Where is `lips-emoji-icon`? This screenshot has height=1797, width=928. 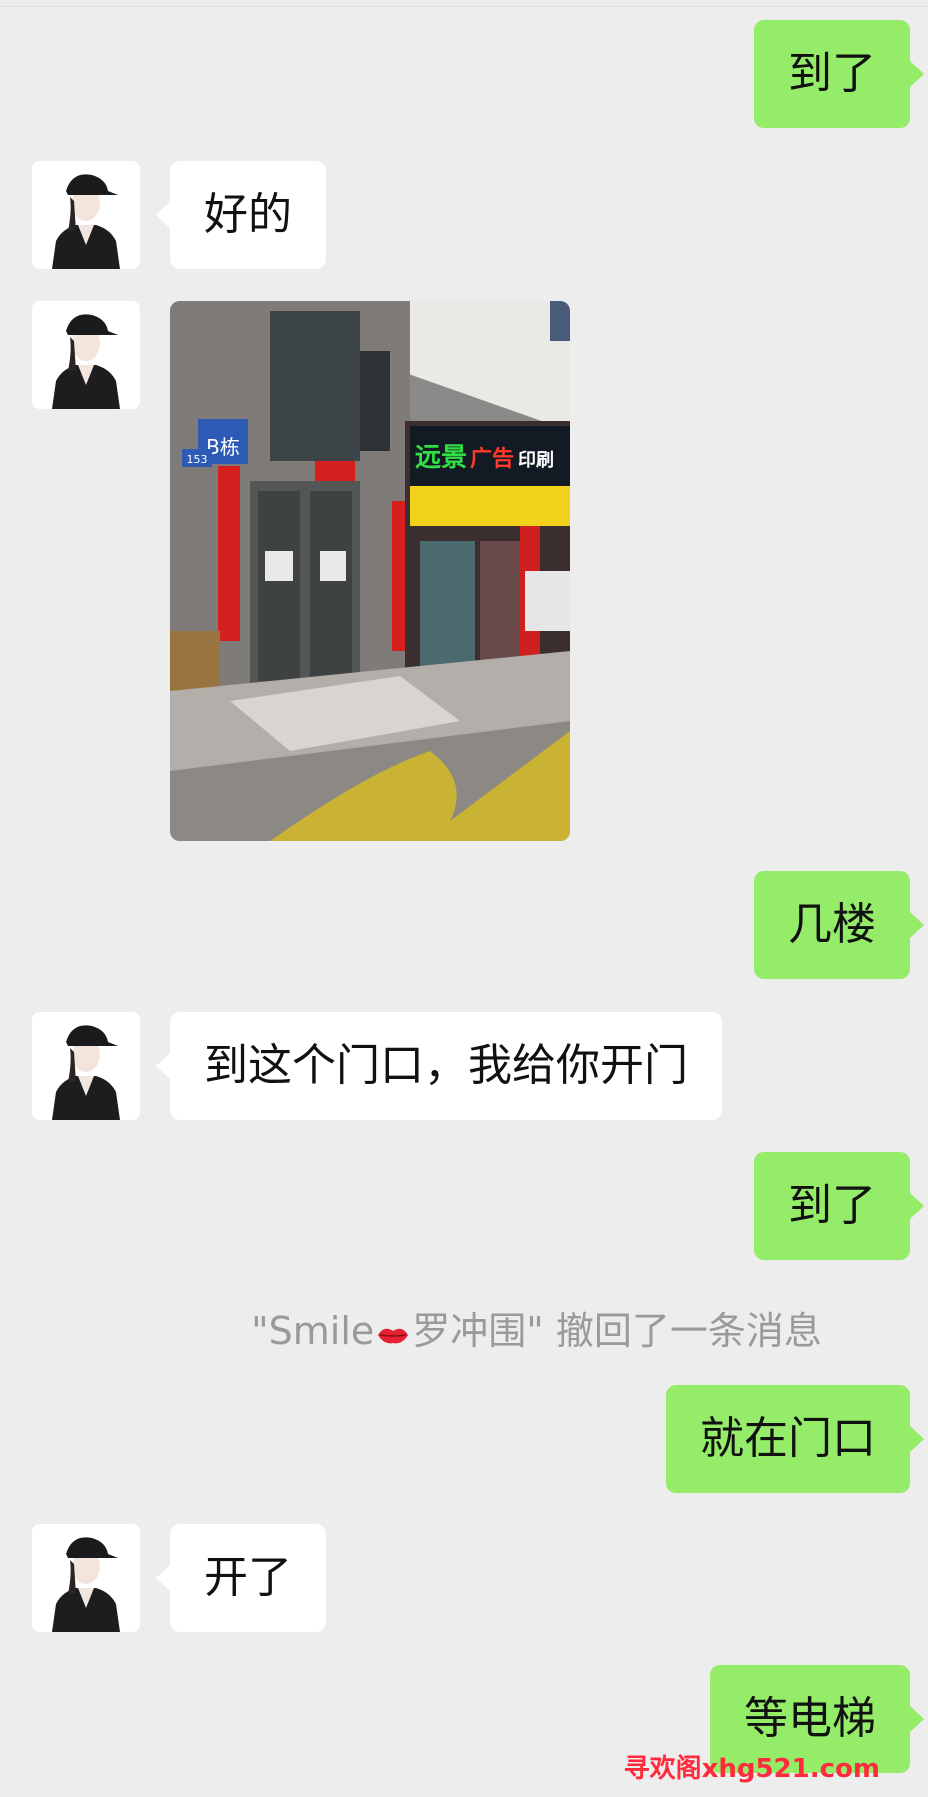
lips-emoji-icon is located at coordinates (393, 1334).